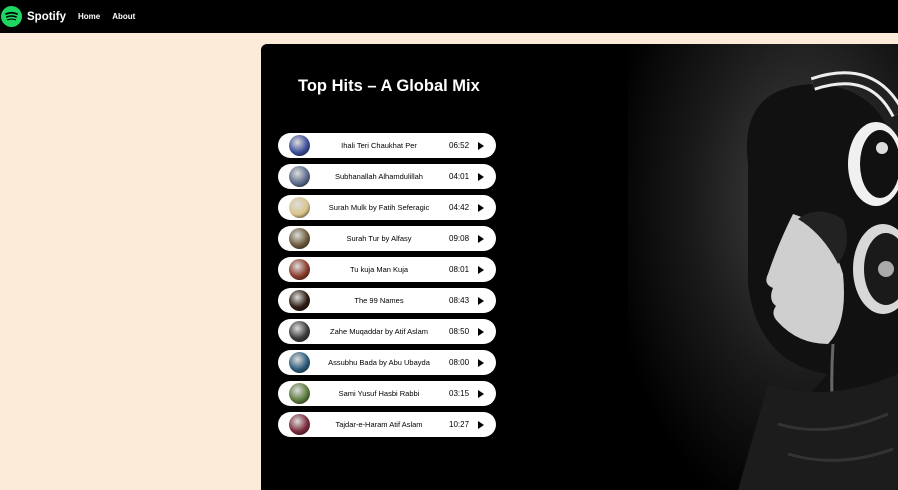 The height and width of the screenshot is (490, 898). I want to click on nav-link-home: Home, so click(89, 16).